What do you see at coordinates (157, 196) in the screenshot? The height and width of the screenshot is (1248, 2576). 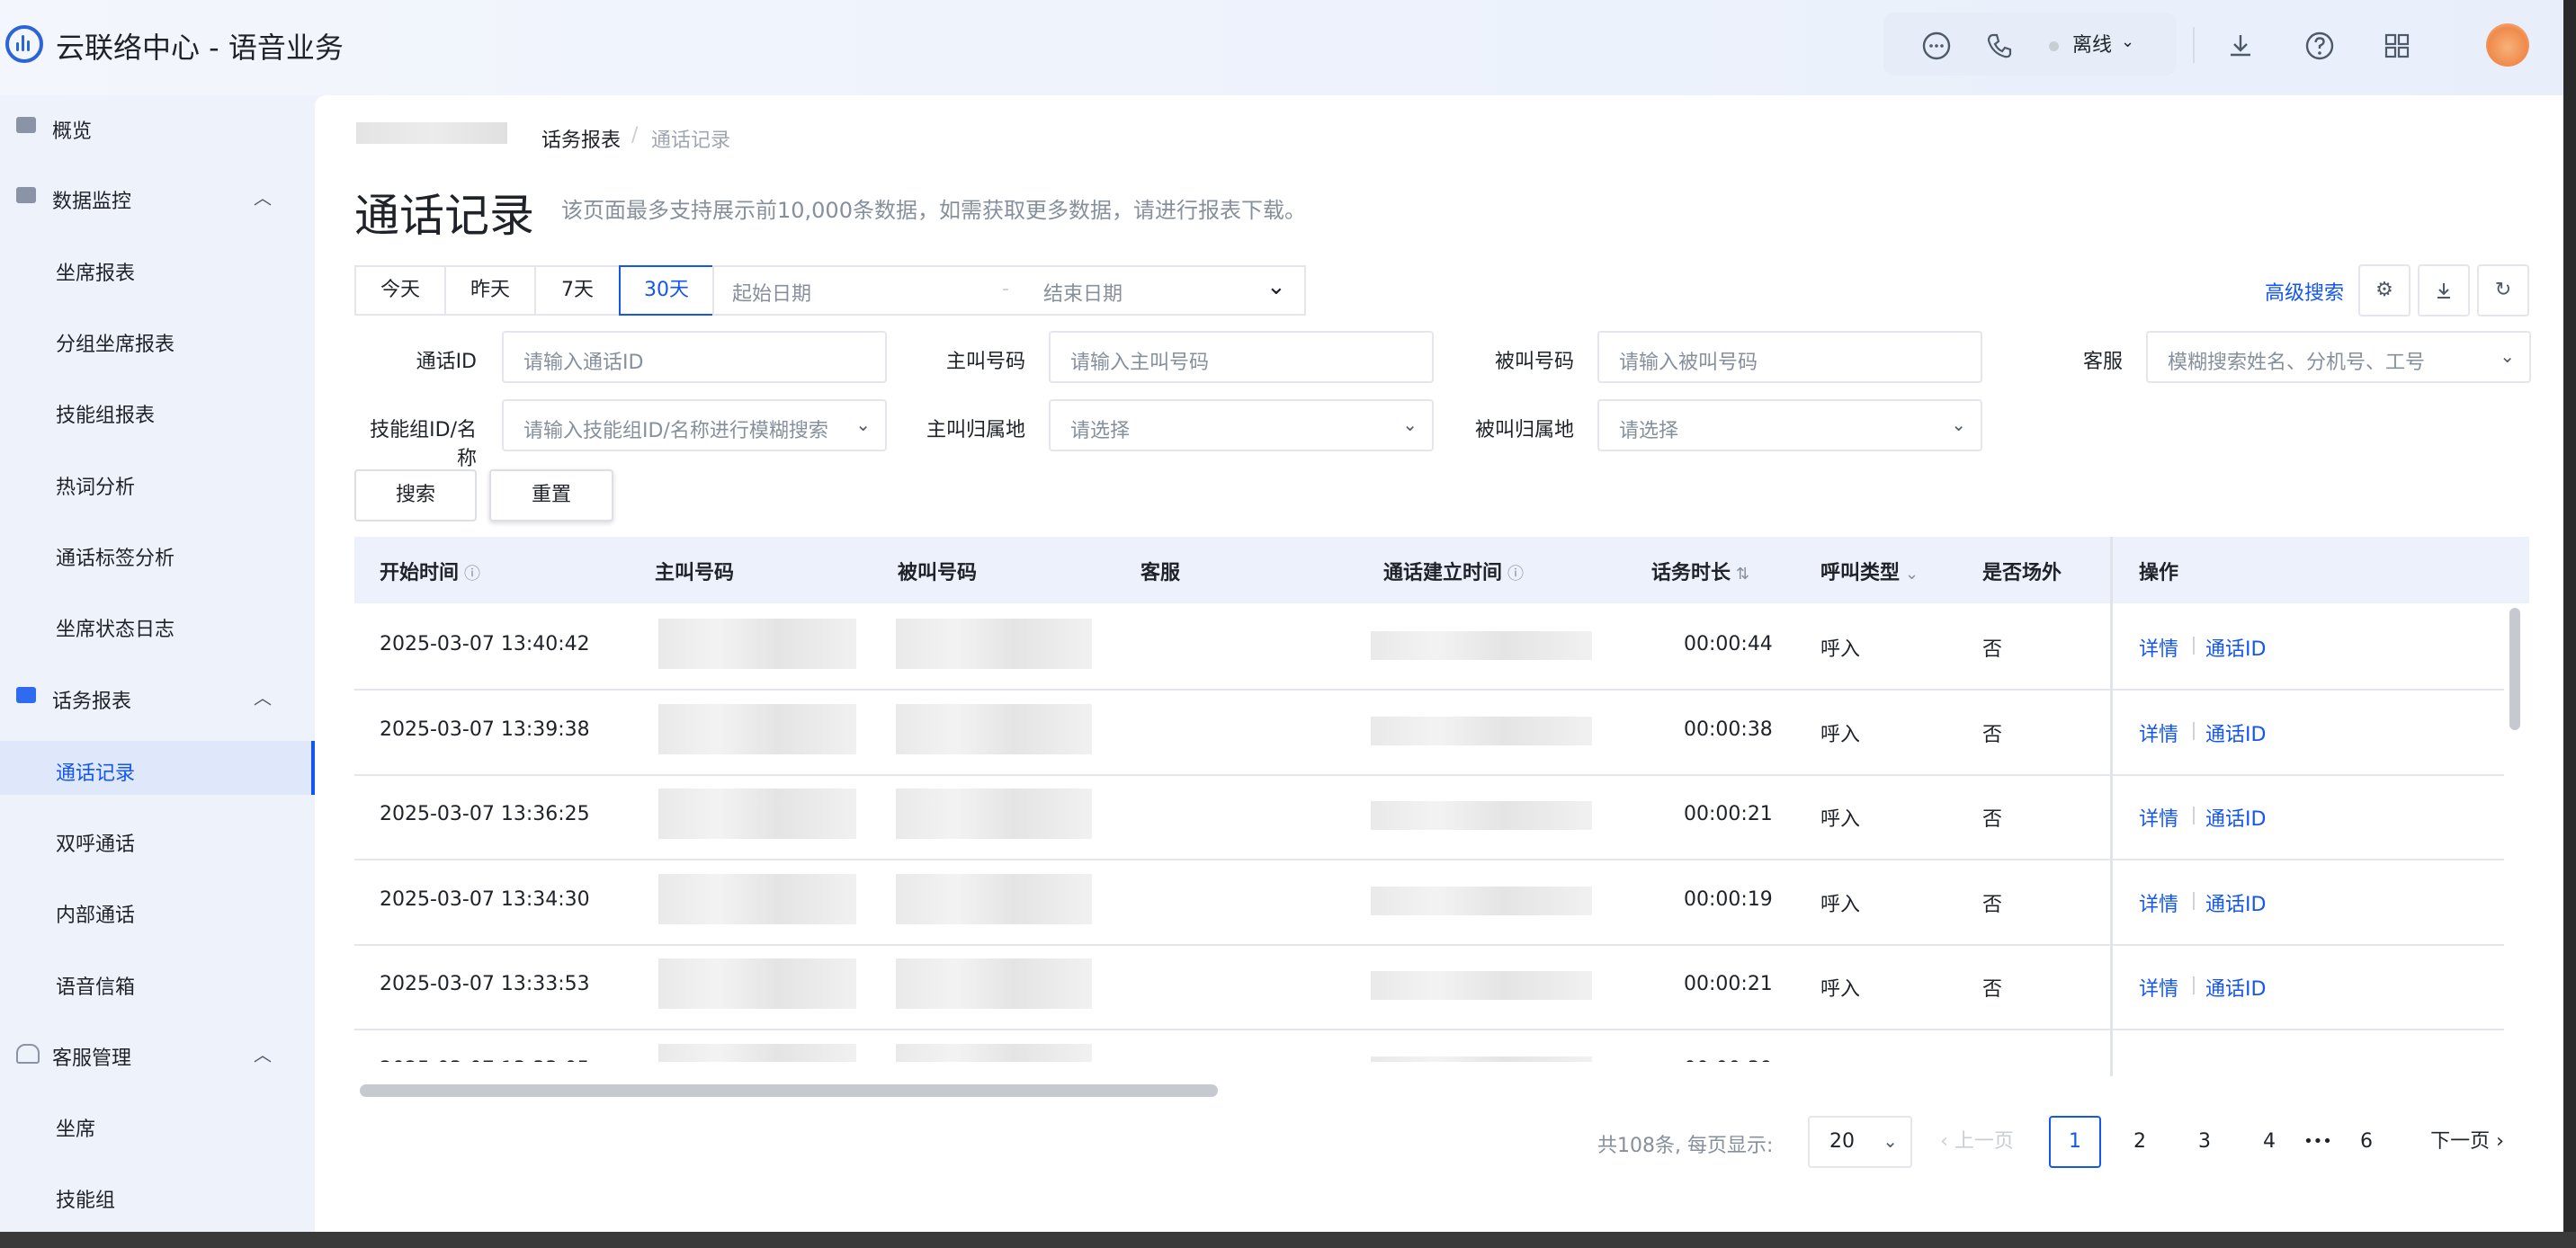 I see `sidebar-group-monitoring: 数据监控 ︿` at bounding box center [157, 196].